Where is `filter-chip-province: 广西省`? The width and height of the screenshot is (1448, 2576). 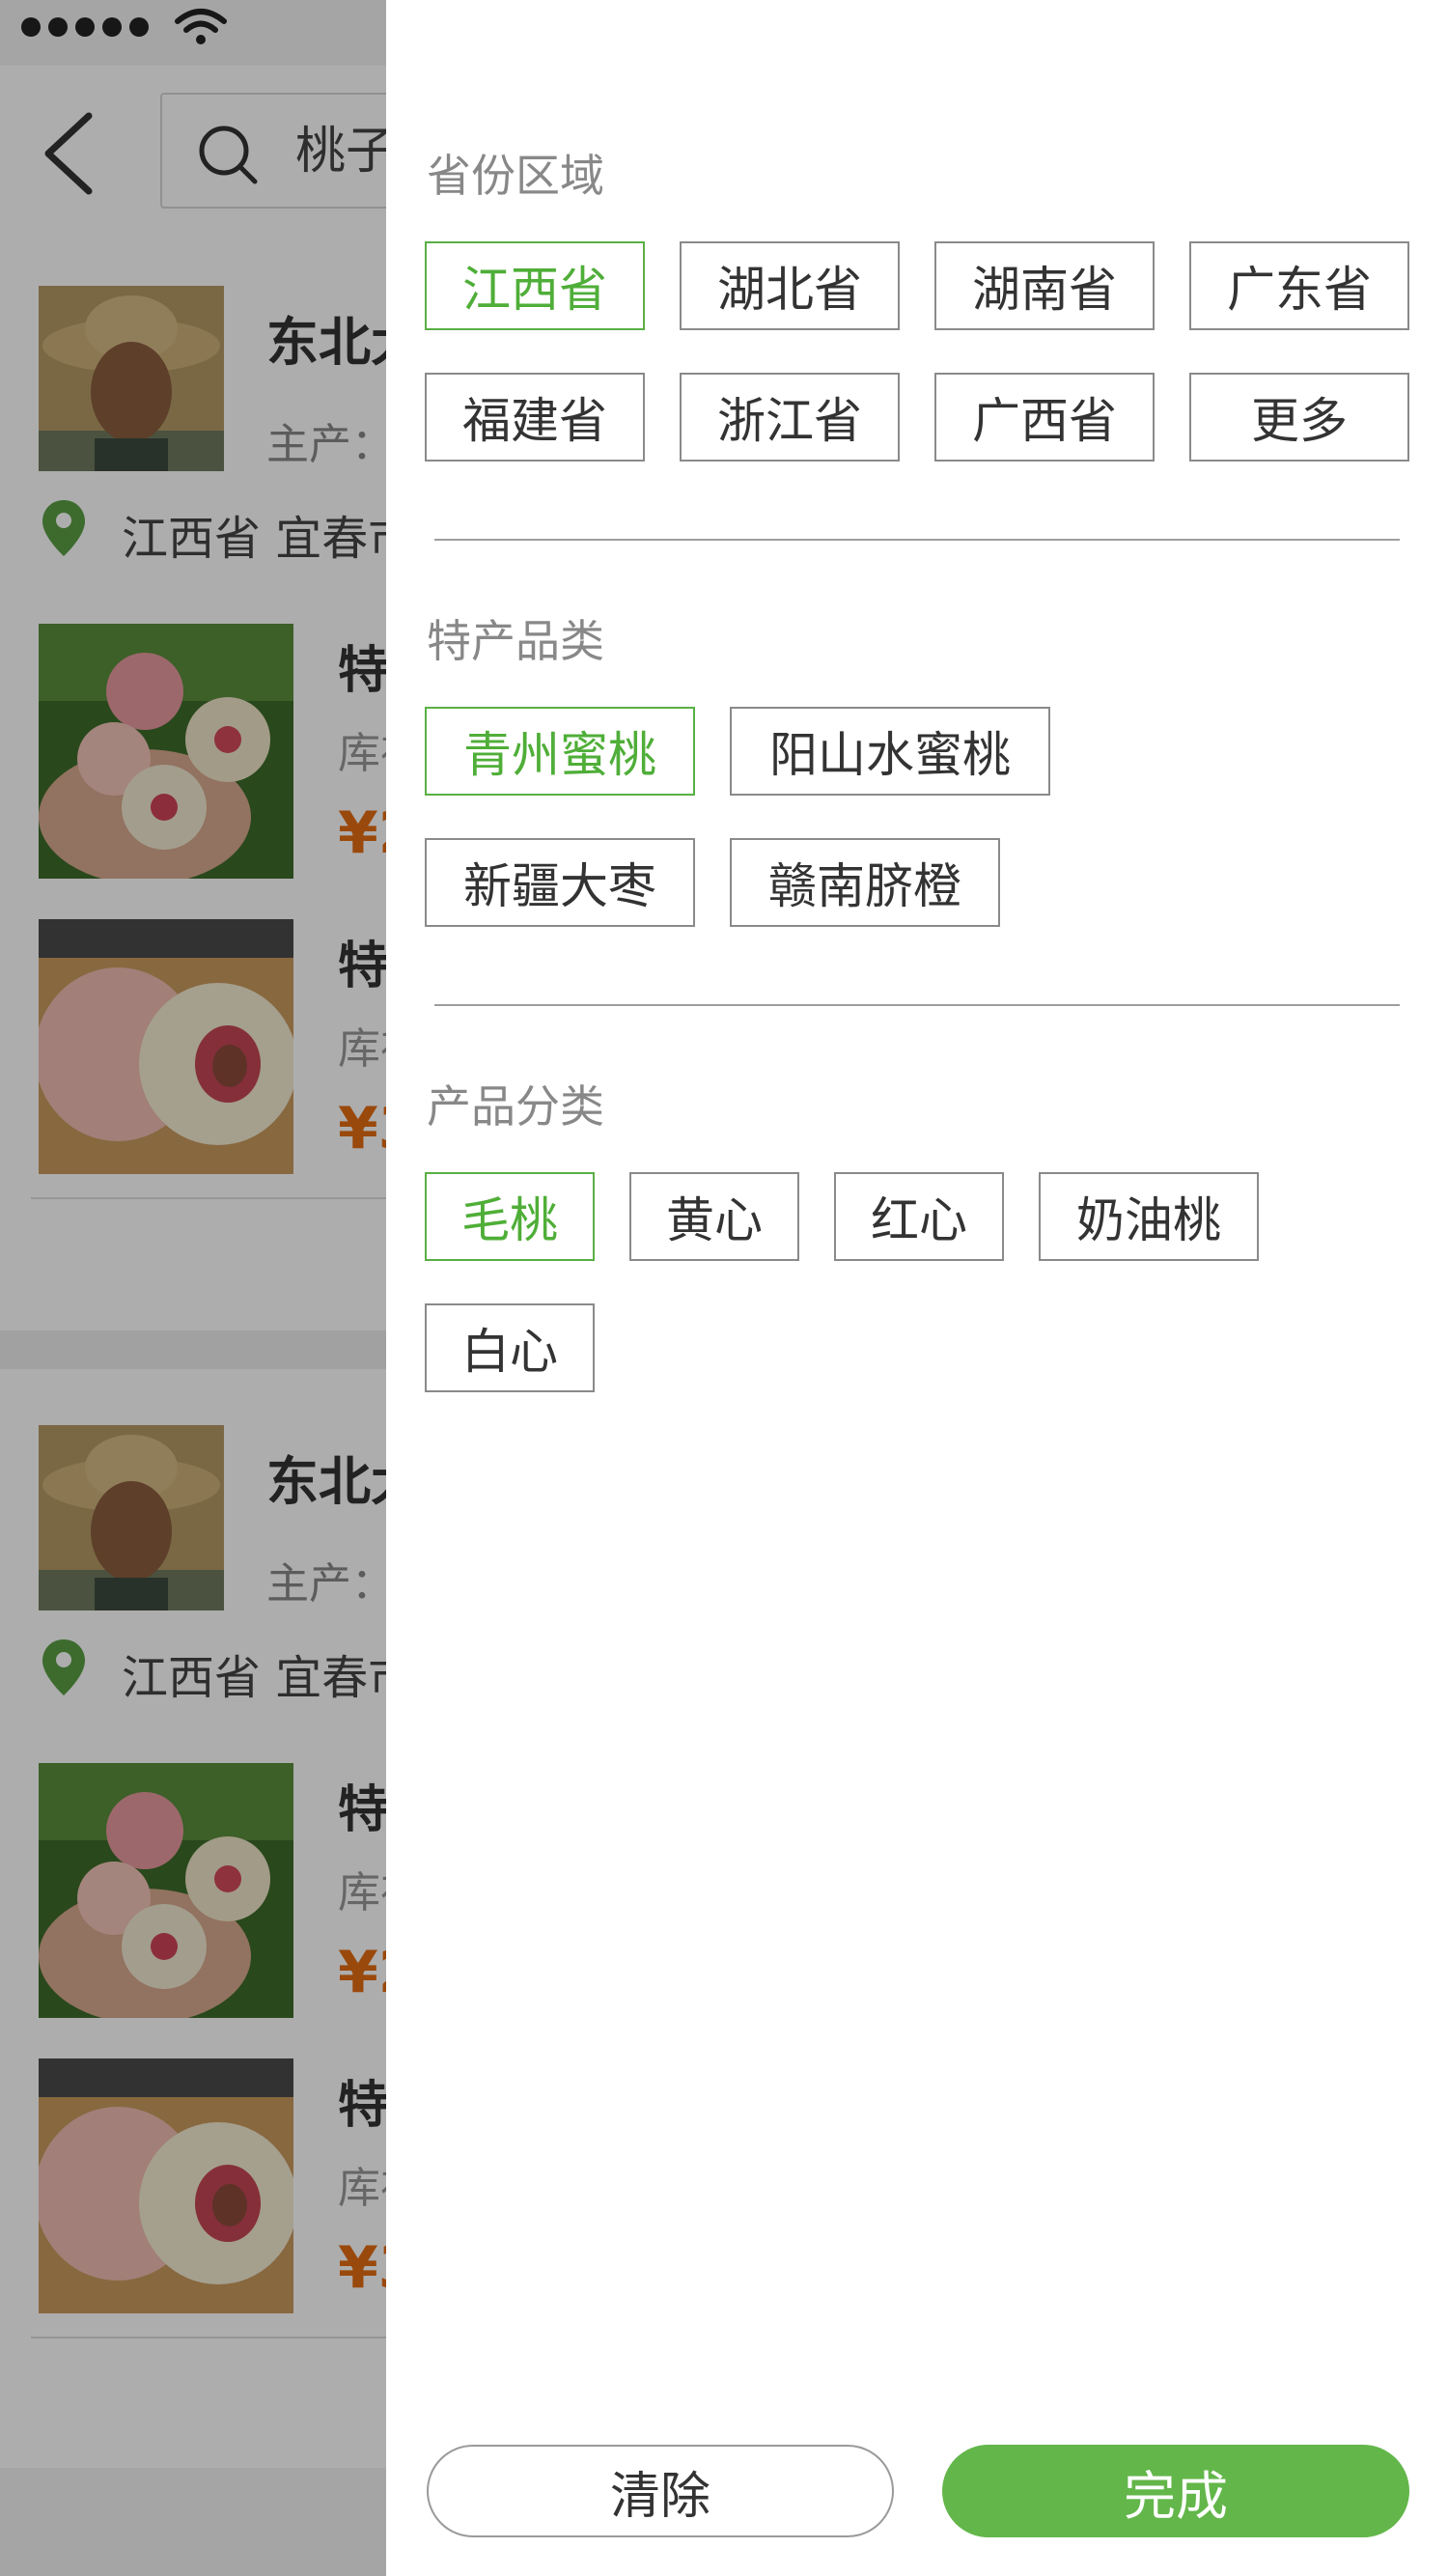 filter-chip-province: 广西省 is located at coordinates (1045, 418).